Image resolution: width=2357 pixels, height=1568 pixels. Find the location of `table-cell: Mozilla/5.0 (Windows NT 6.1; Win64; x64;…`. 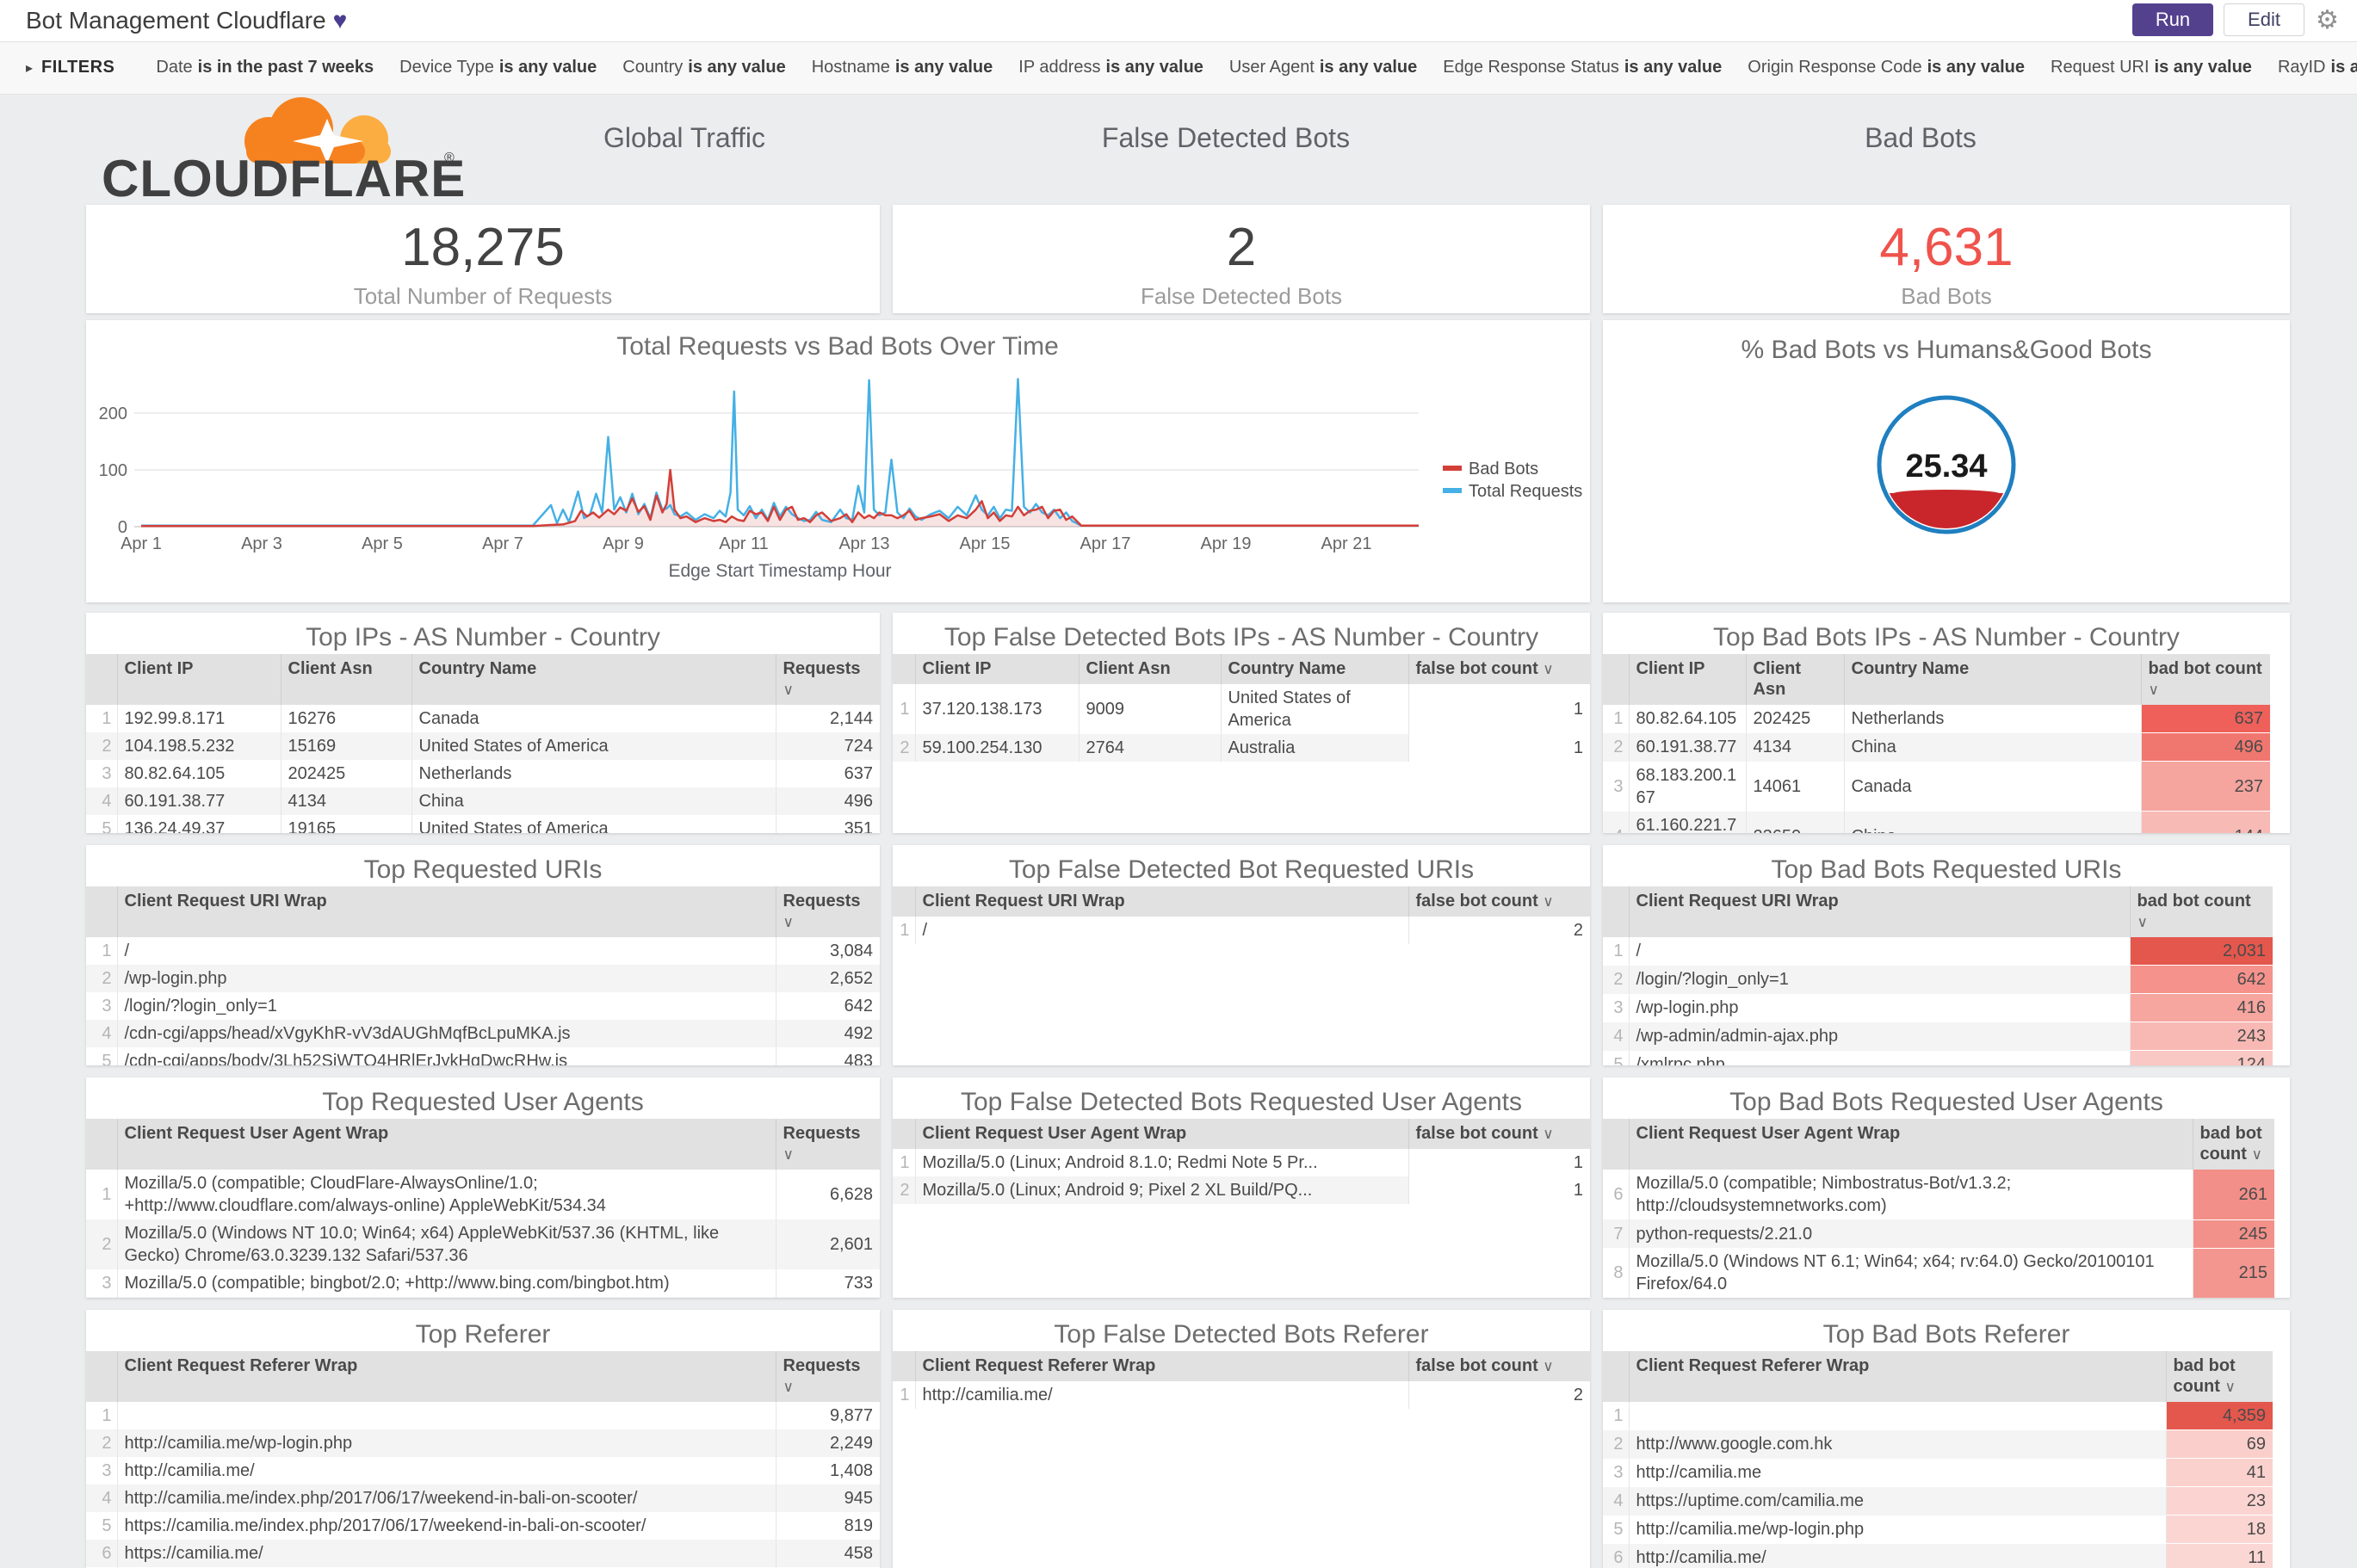

table-cell: Mozilla/5.0 (Windows NT 6.1; Win64; x64;… is located at coordinates (1911, 1273).